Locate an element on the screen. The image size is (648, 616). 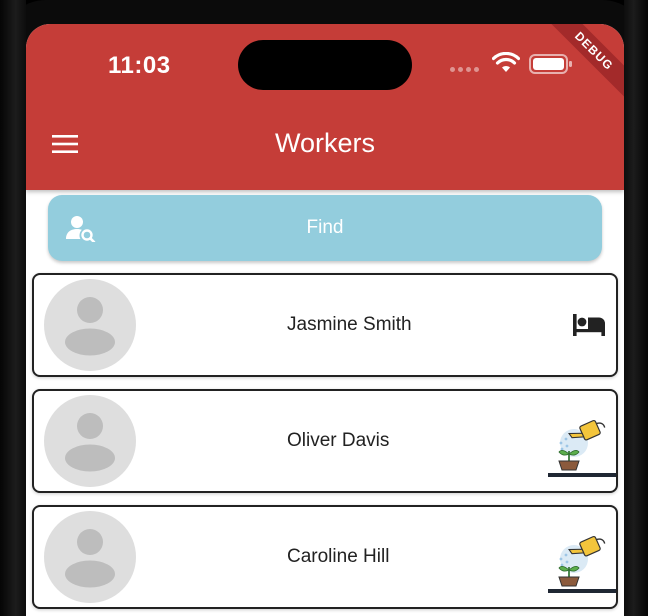
worker-name: Caroline Hill is located at coordinates (338, 556).